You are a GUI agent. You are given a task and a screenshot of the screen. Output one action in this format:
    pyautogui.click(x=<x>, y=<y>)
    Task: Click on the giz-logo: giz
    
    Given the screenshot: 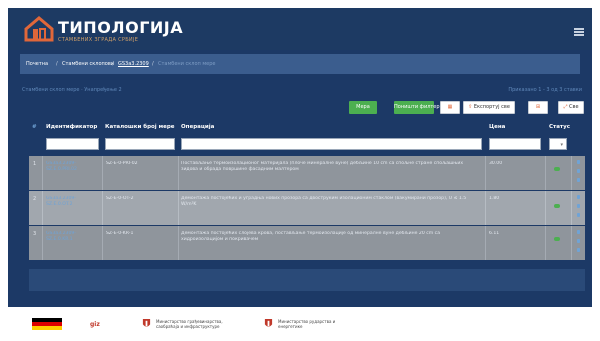 What is the action you would take?
    pyautogui.click(x=95, y=324)
    